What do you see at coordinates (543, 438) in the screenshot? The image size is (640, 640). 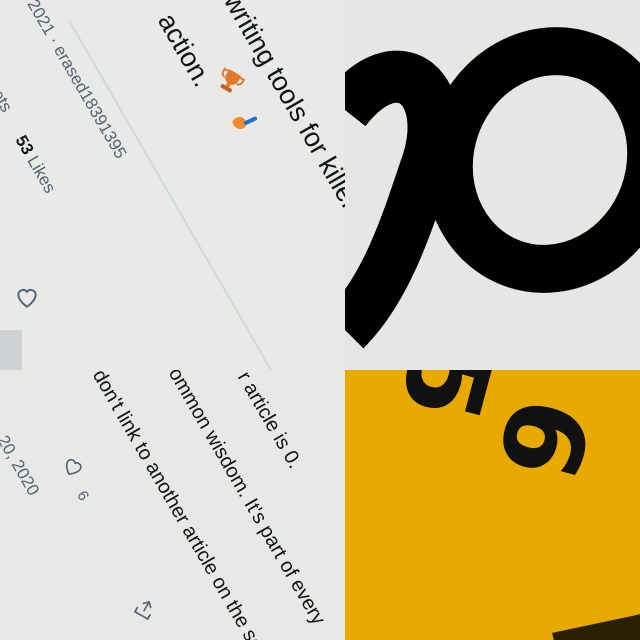 I see `sign-digit-bottom: 6` at bounding box center [543, 438].